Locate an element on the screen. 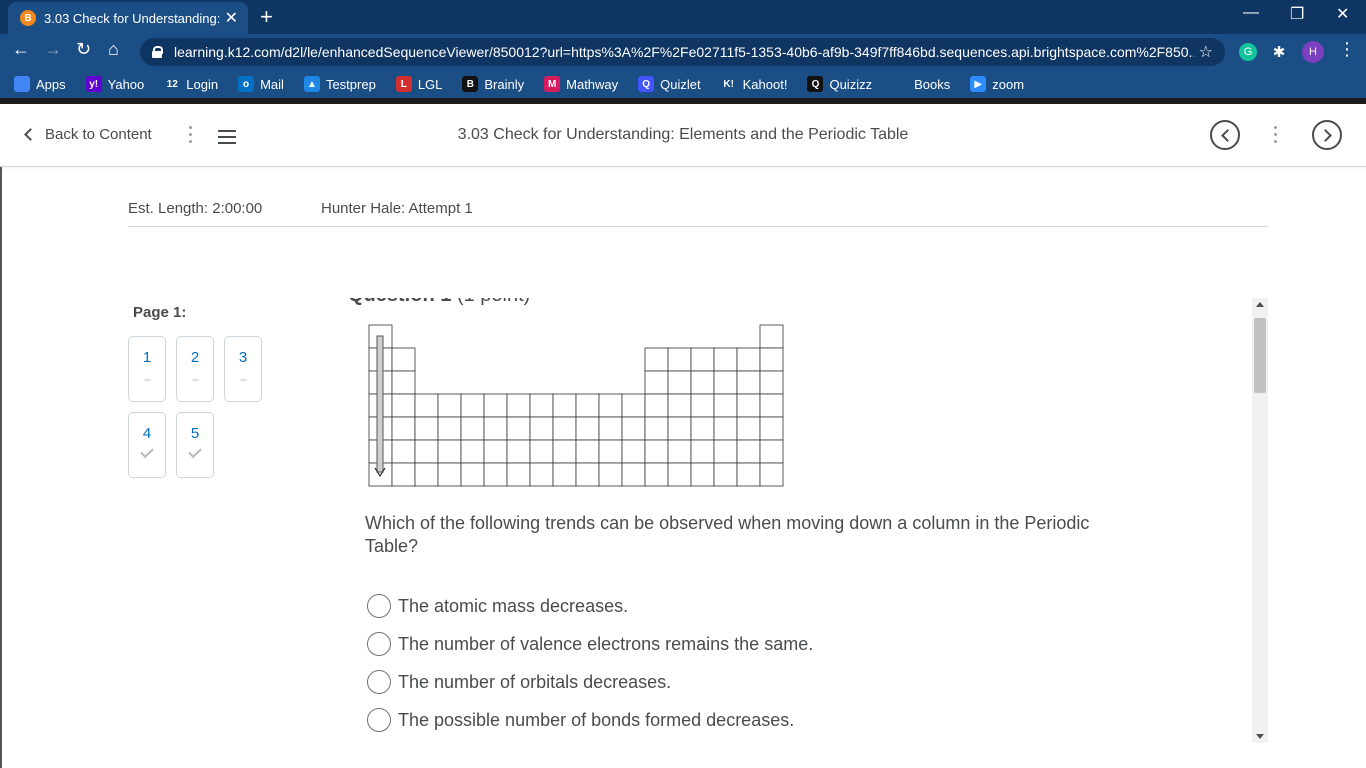 Image resolution: width=1366 pixels, height=768 pixels. previous-topic-button is located at coordinates (1225, 135).